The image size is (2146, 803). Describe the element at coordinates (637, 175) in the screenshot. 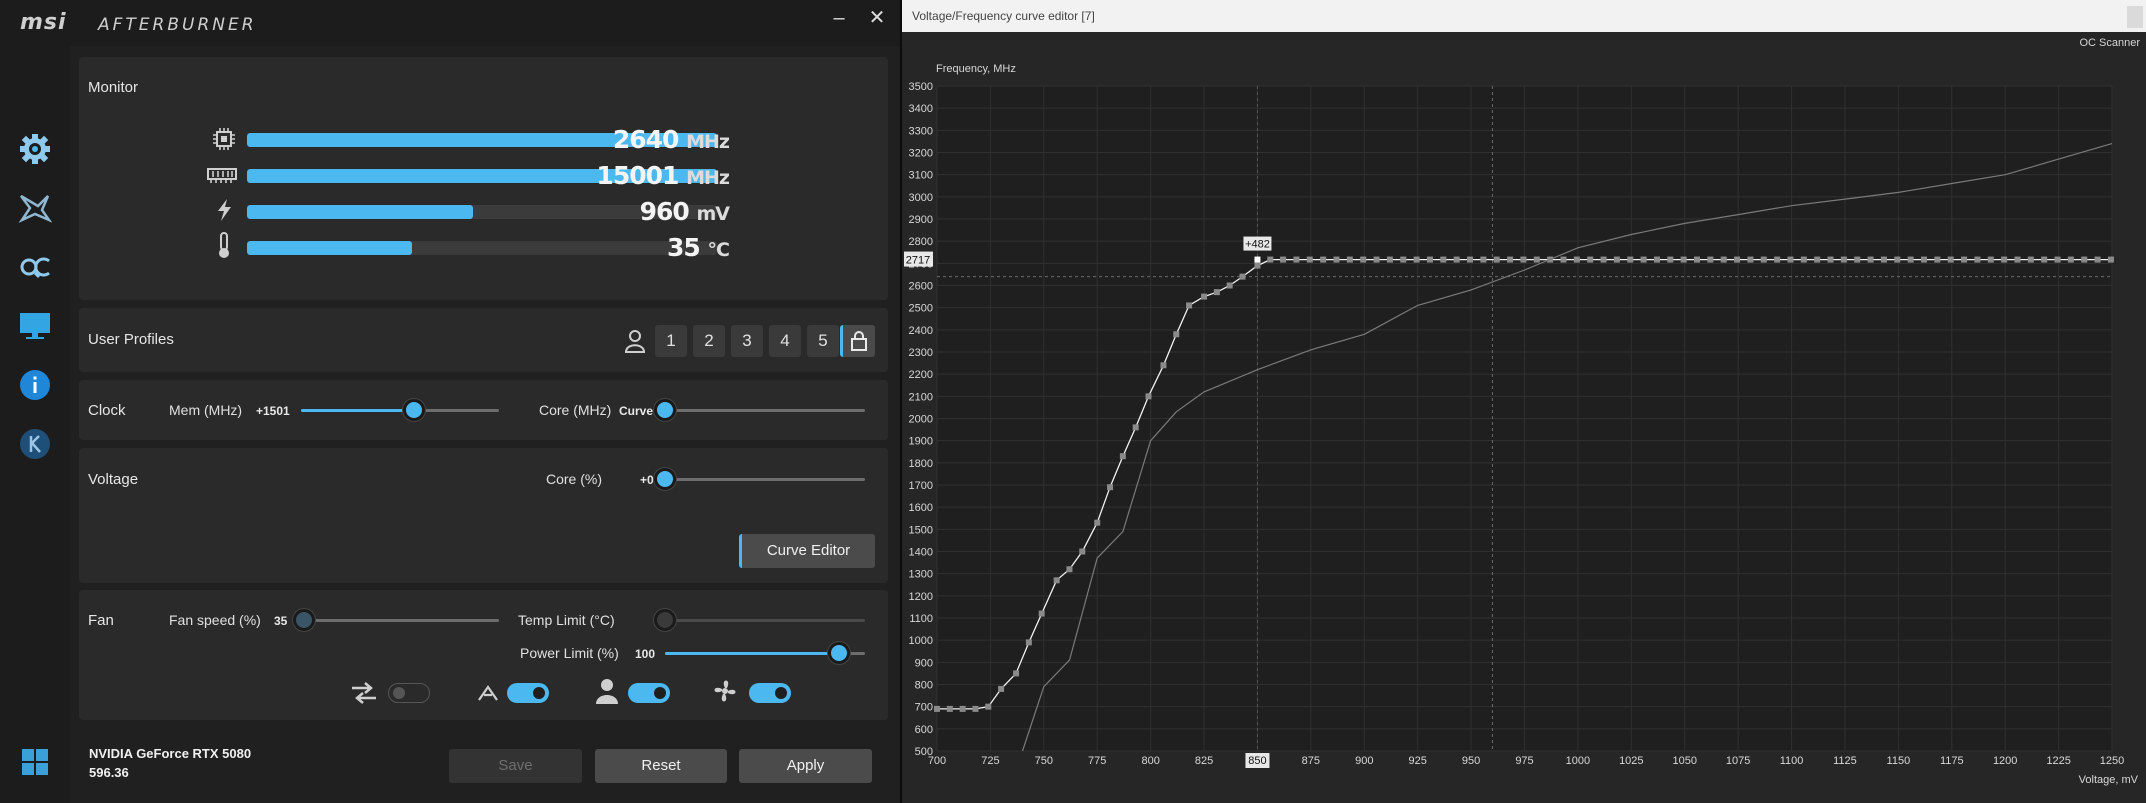

I see `memory-clock-value: 15001` at that location.